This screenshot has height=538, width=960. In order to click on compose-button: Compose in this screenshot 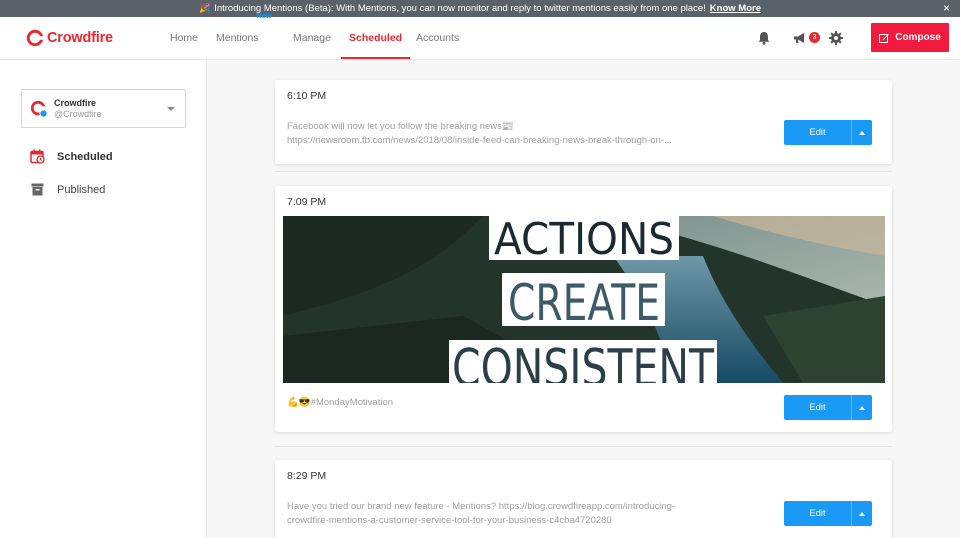, I will do `click(910, 37)`.